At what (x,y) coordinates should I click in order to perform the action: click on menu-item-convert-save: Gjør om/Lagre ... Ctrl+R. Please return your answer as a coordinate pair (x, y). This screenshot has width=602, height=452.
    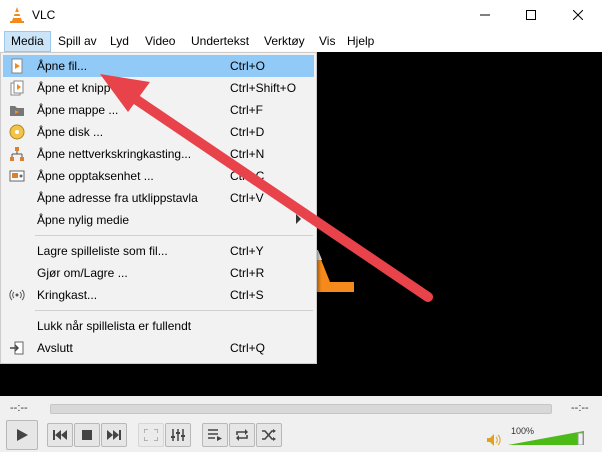
    Looking at the image, I should click on (158, 273).